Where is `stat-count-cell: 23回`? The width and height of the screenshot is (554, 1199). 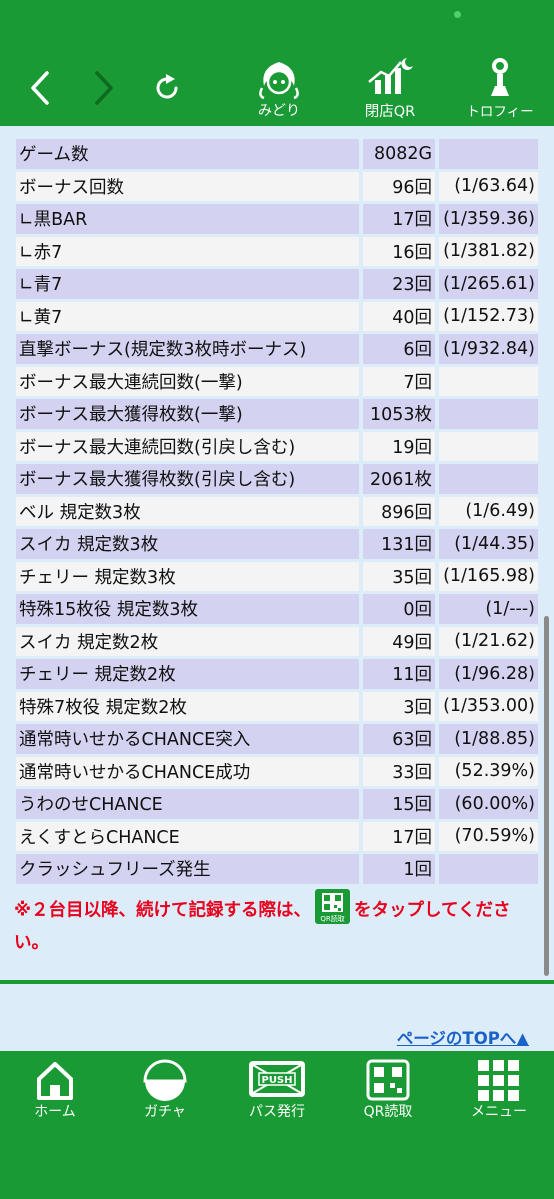 stat-count-cell: 23回 is located at coordinates (397, 284).